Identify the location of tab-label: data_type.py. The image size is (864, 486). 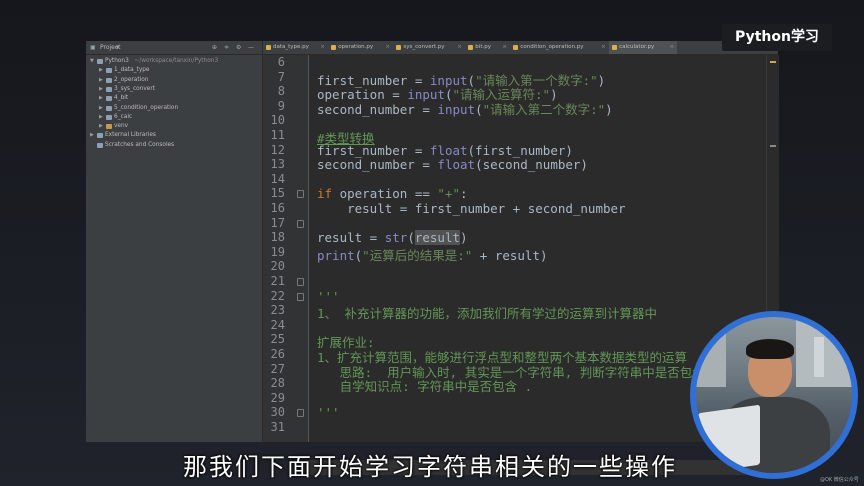
(291, 47).